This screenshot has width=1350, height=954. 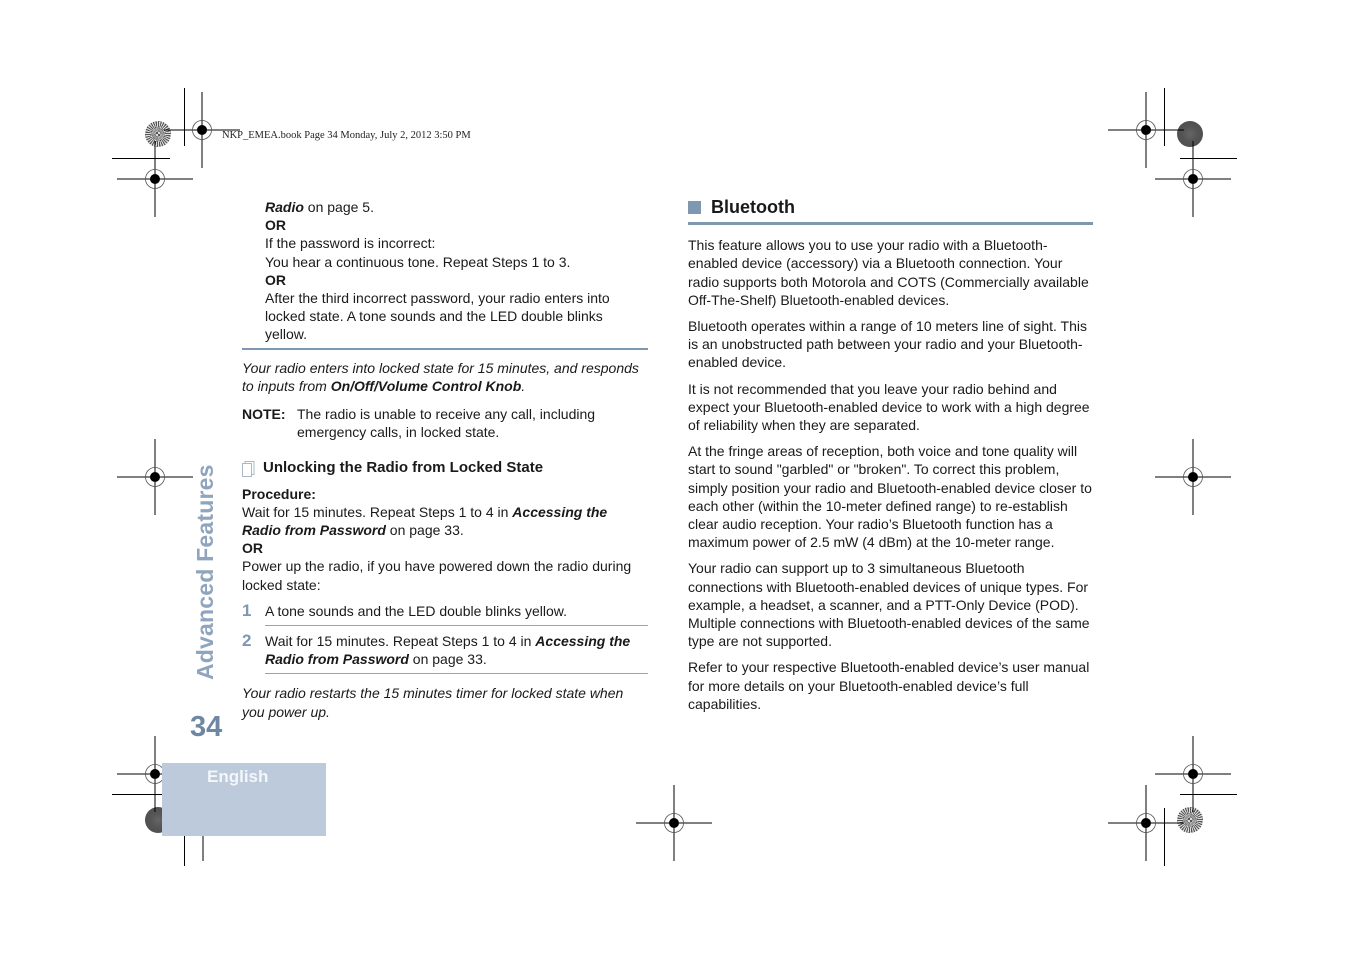 I want to click on continuation-text: on page 5., so click(x=338, y=207).